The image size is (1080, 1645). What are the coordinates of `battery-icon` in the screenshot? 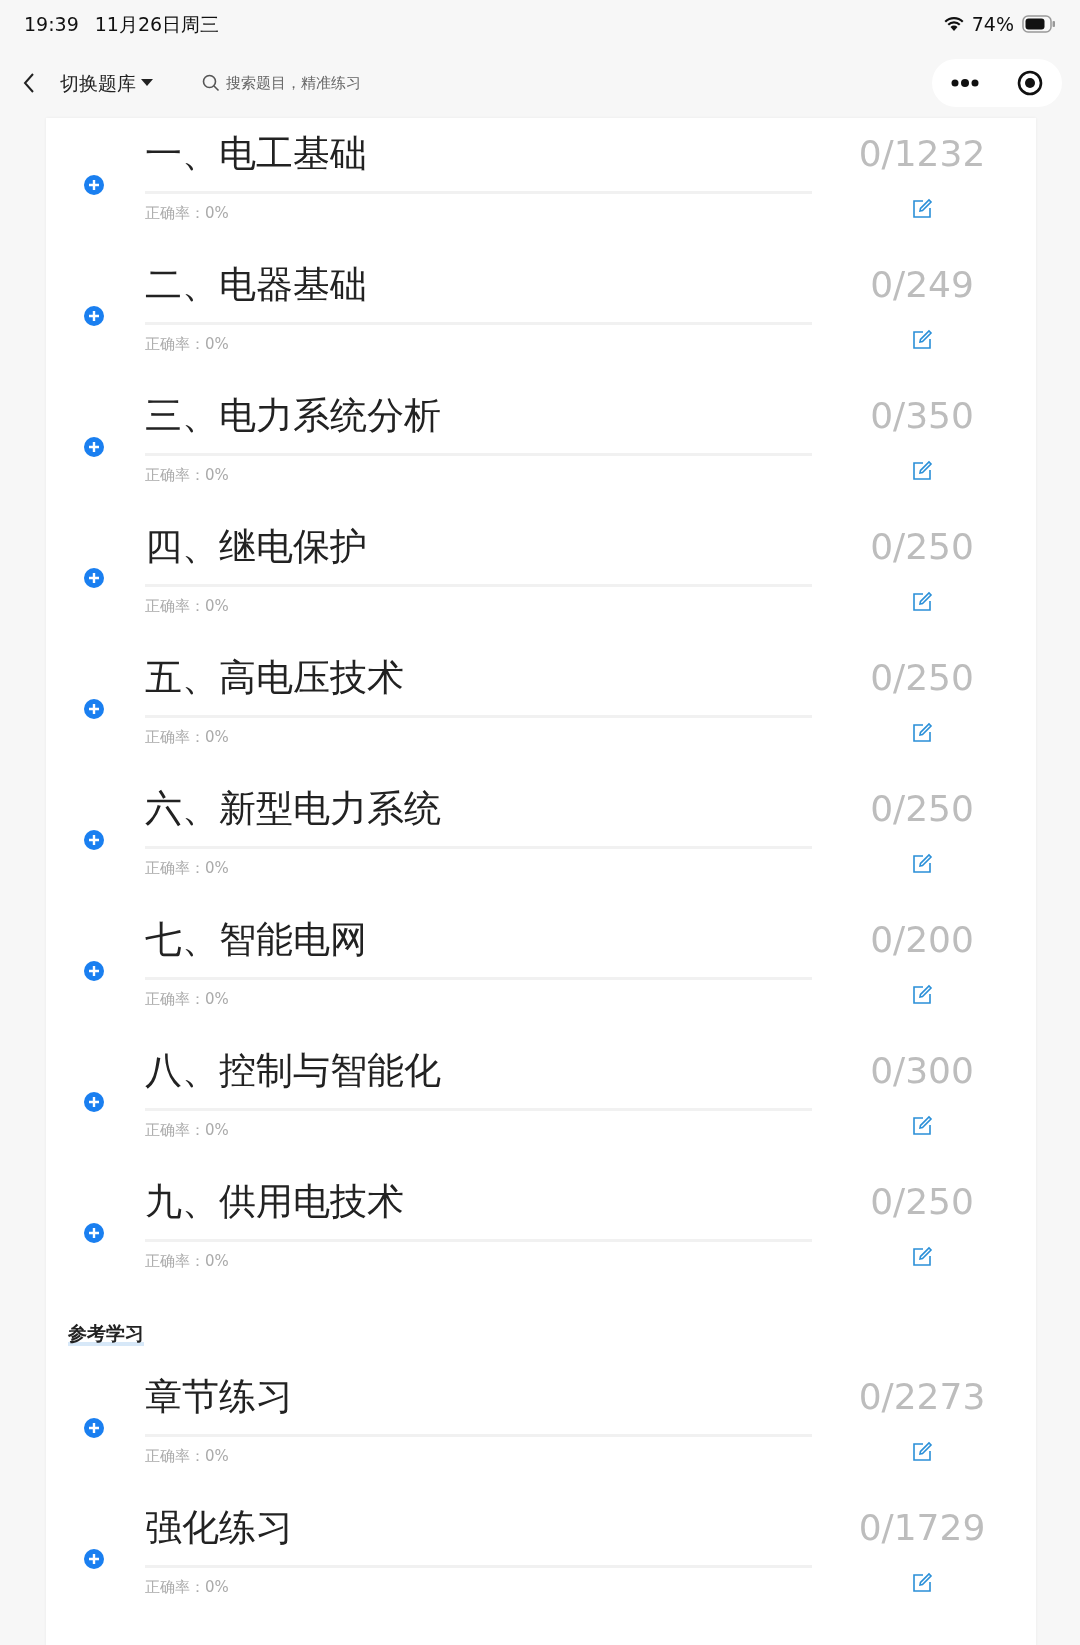 It's located at (1039, 24).